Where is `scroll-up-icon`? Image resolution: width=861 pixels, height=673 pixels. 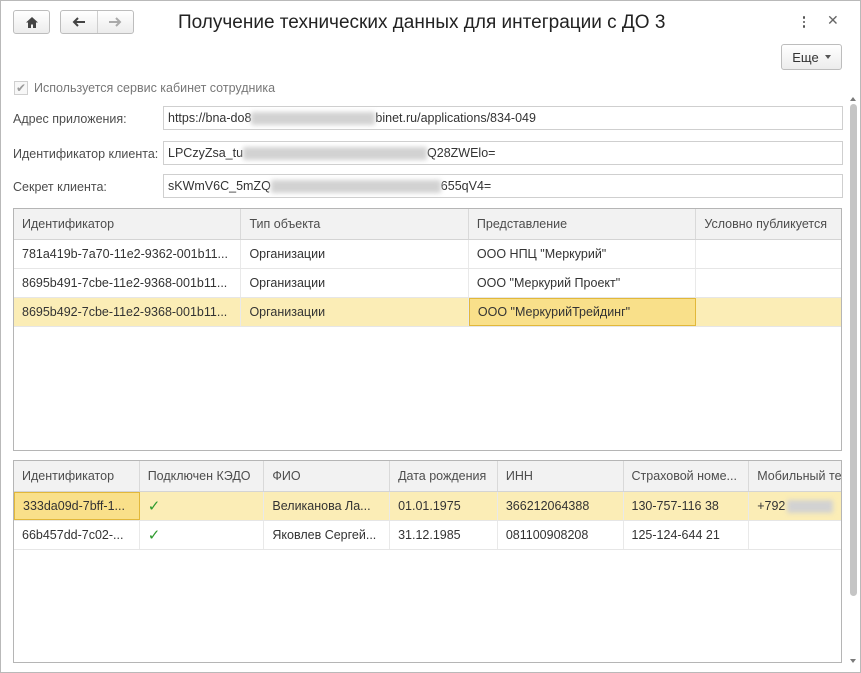
scroll-up-icon is located at coordinates (853, 99).